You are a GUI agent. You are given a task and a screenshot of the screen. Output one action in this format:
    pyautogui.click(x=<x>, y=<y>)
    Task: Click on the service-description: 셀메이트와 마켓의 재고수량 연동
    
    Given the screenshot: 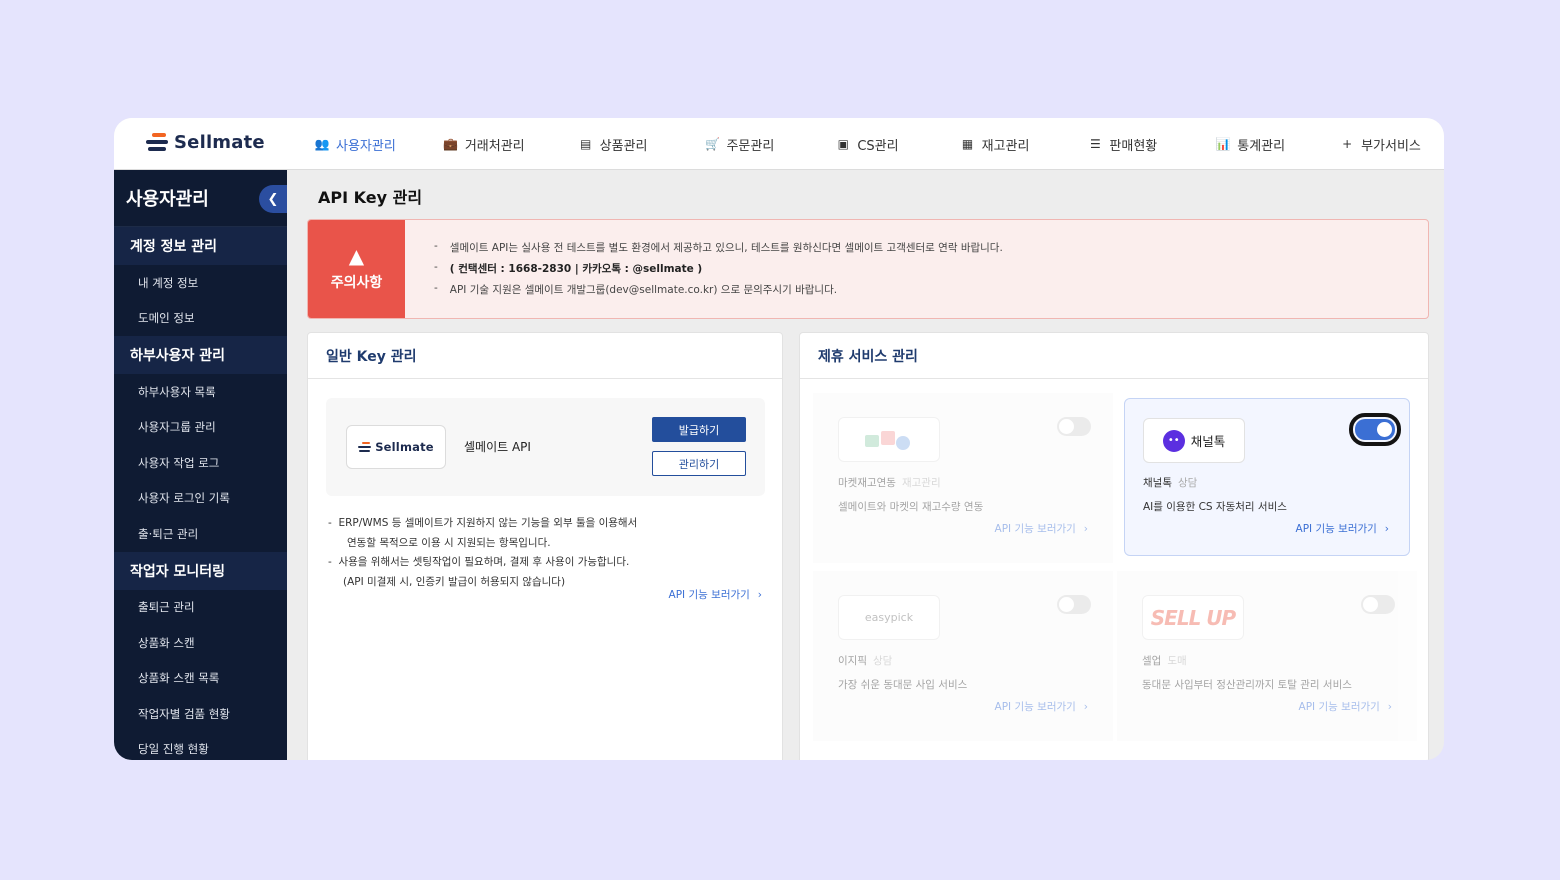 What is the action you would take?
    pyautogui.click(x=911, y=507)
    